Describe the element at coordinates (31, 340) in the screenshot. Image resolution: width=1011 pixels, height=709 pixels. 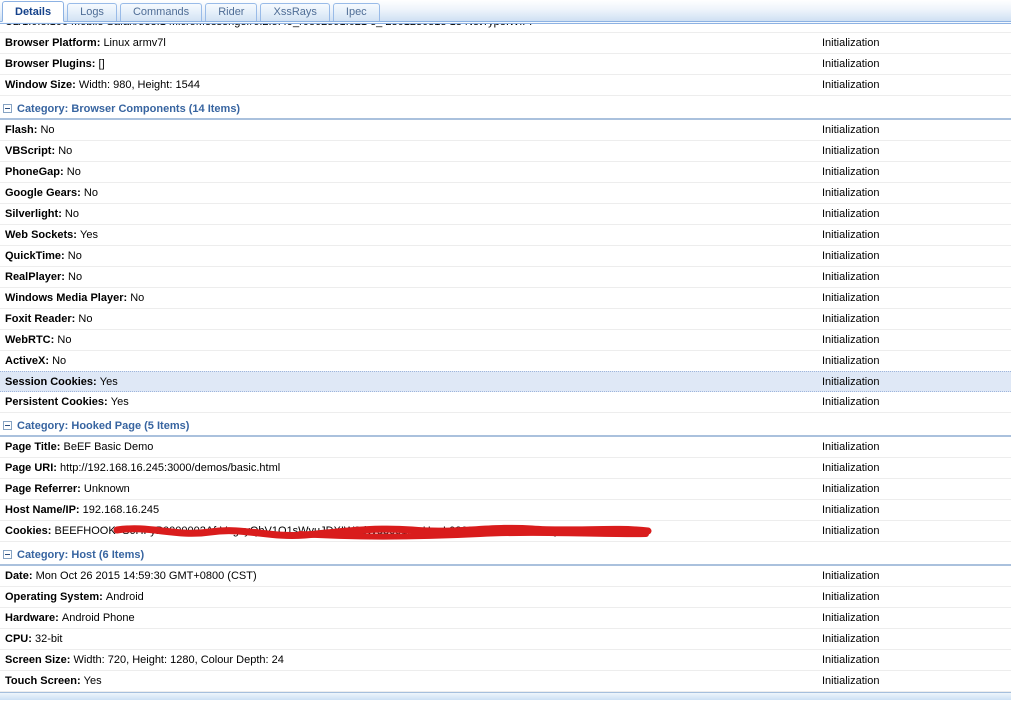
I see `row-label: WebRTC` at that location.